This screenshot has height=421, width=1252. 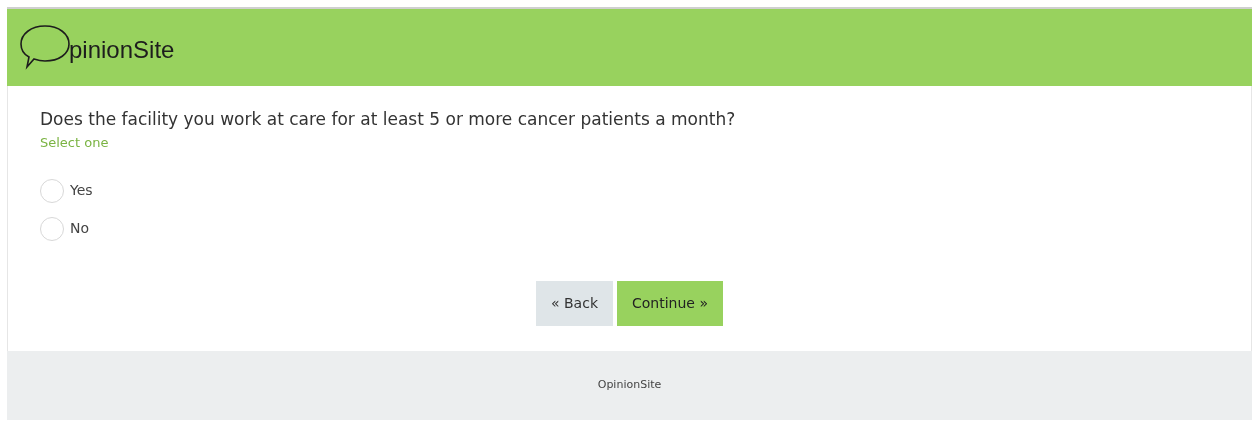 I want to click on back-button: « Back, so click(x=574, y=303).